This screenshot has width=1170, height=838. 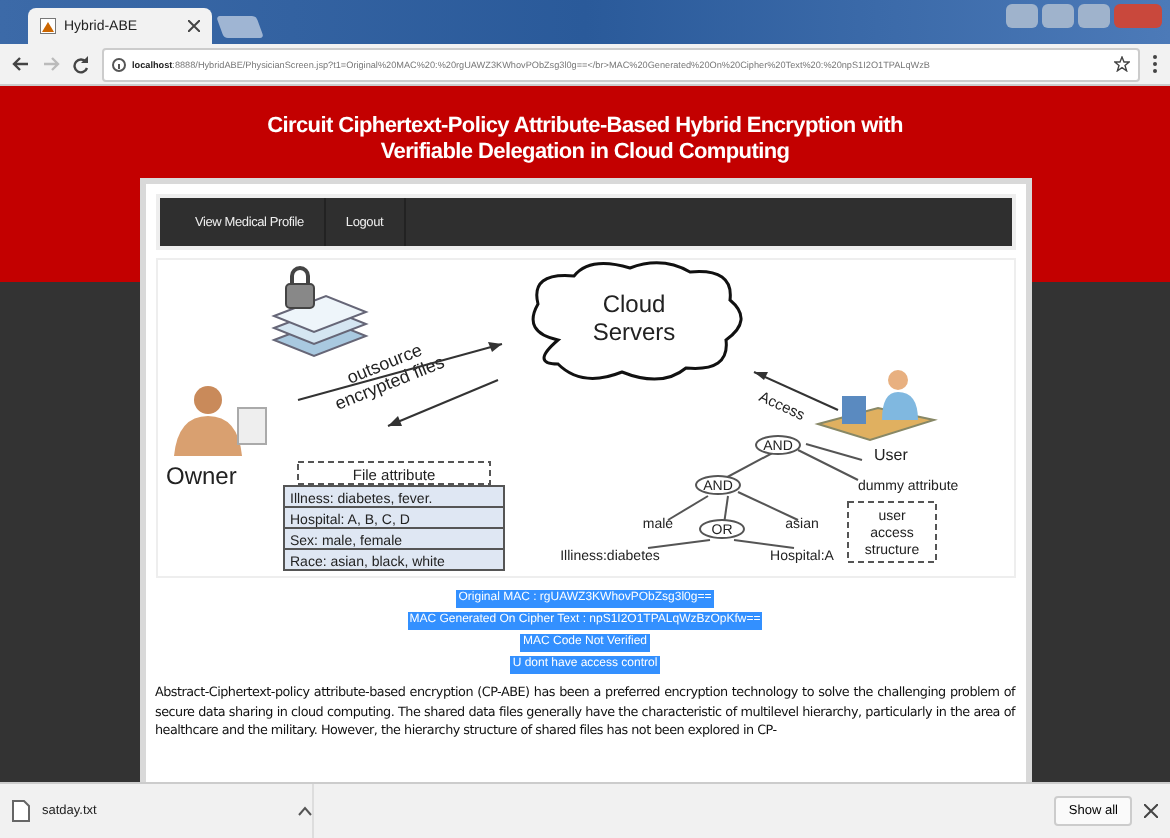 What do you see at coordinates (240, 27) in the screenshot?
I see `new-tab-button` at bounding box center [240, 27].